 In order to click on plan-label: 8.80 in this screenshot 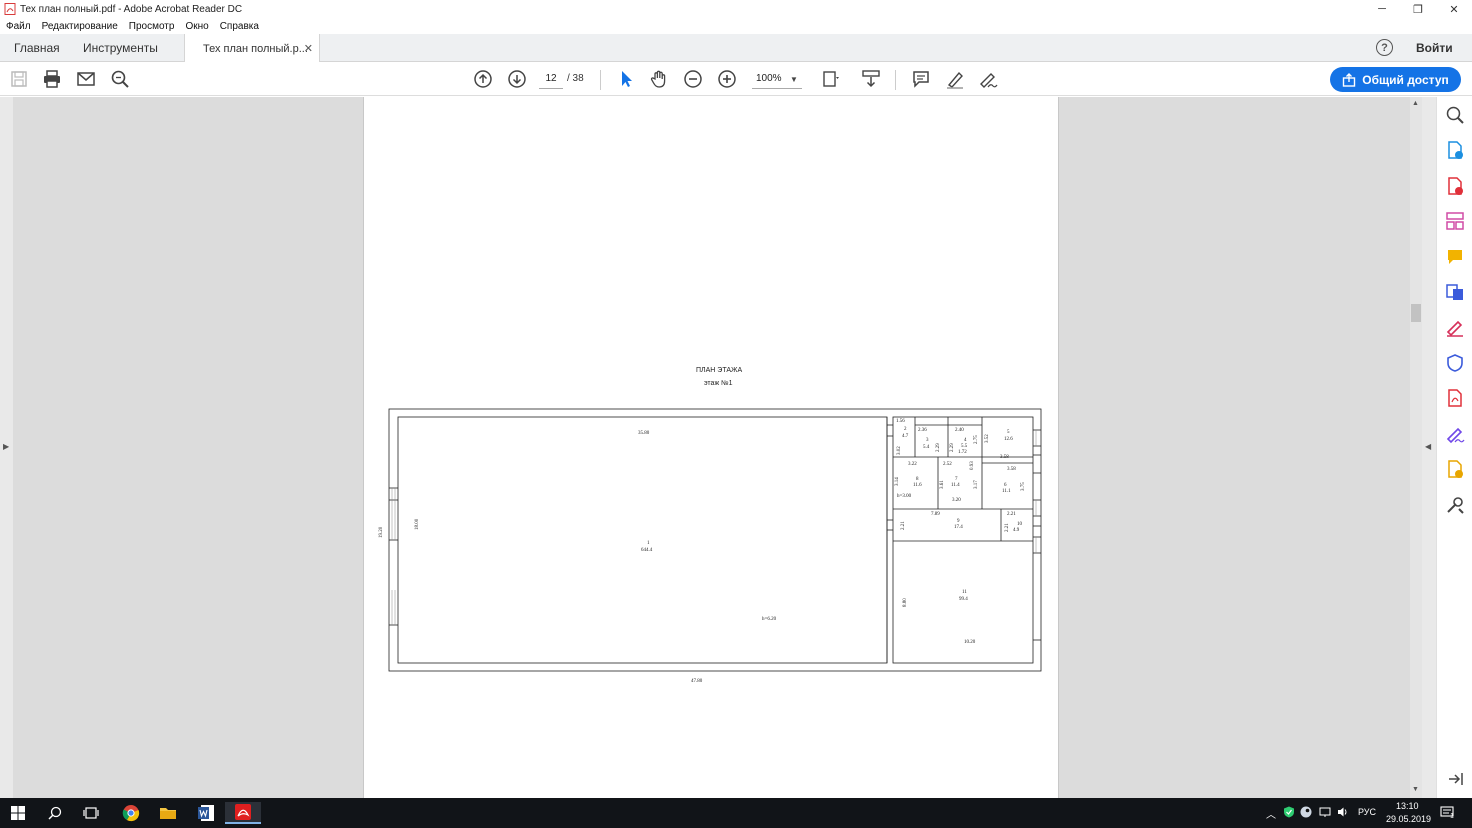, I will do `click(905, 602)`.